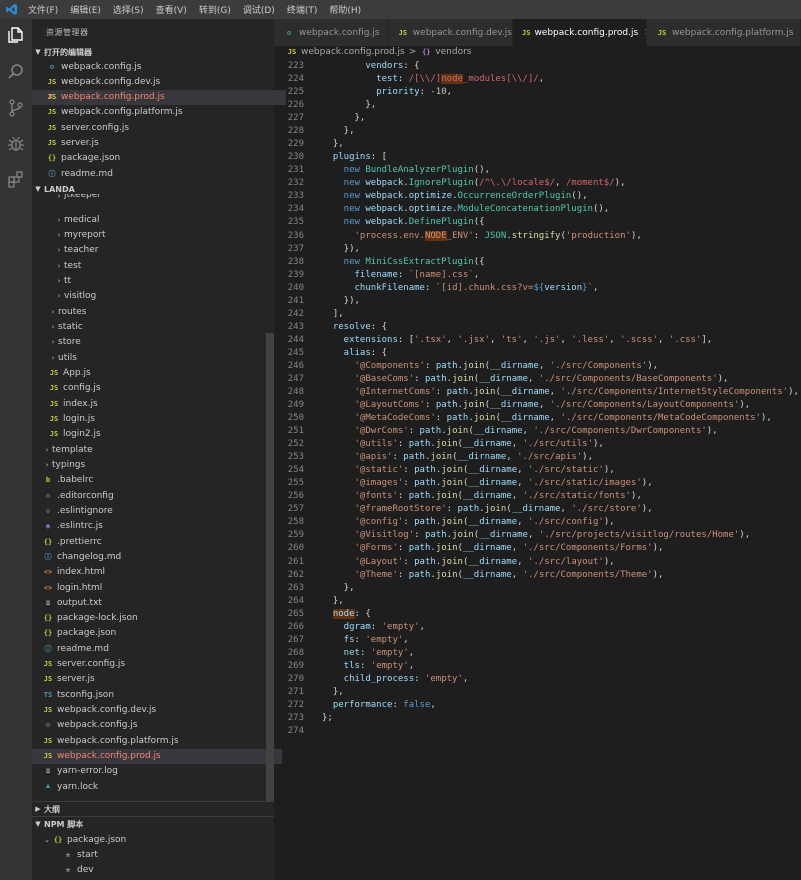 This screenshot has height=880, width=801. Describe the element at coordinates (160, 388) in the screenshot. I see `tree-item-12: JS config.js` at that location.